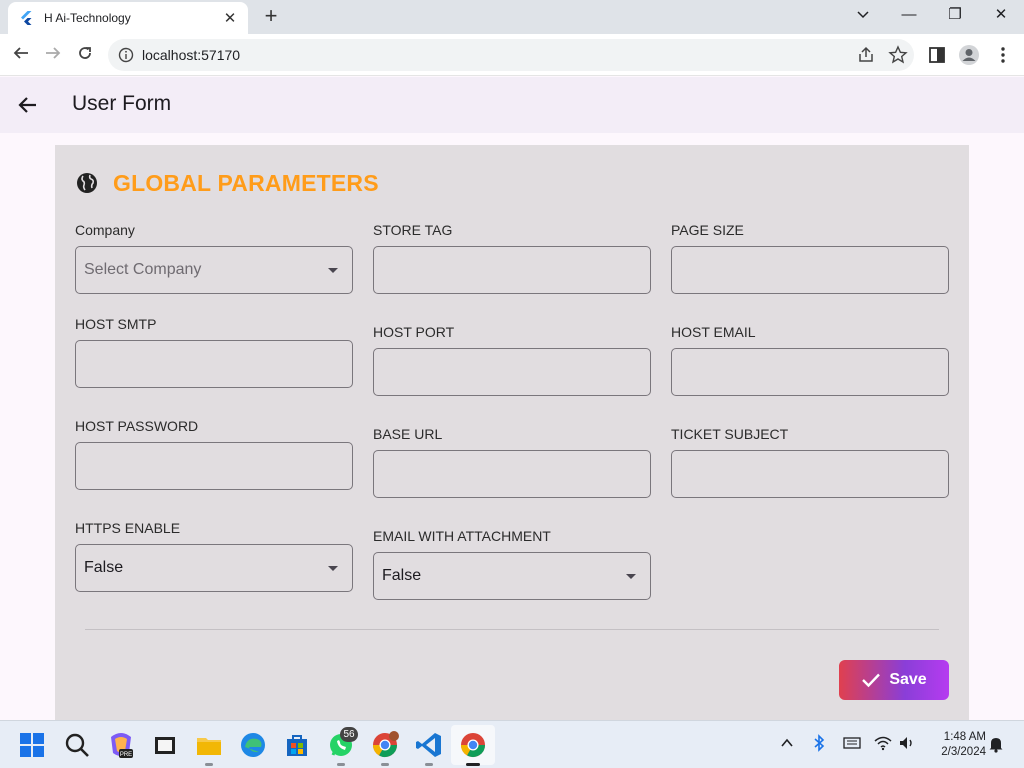 The image size is (1024, 768). I want to click on host-smtp-input, so click(214, 364).